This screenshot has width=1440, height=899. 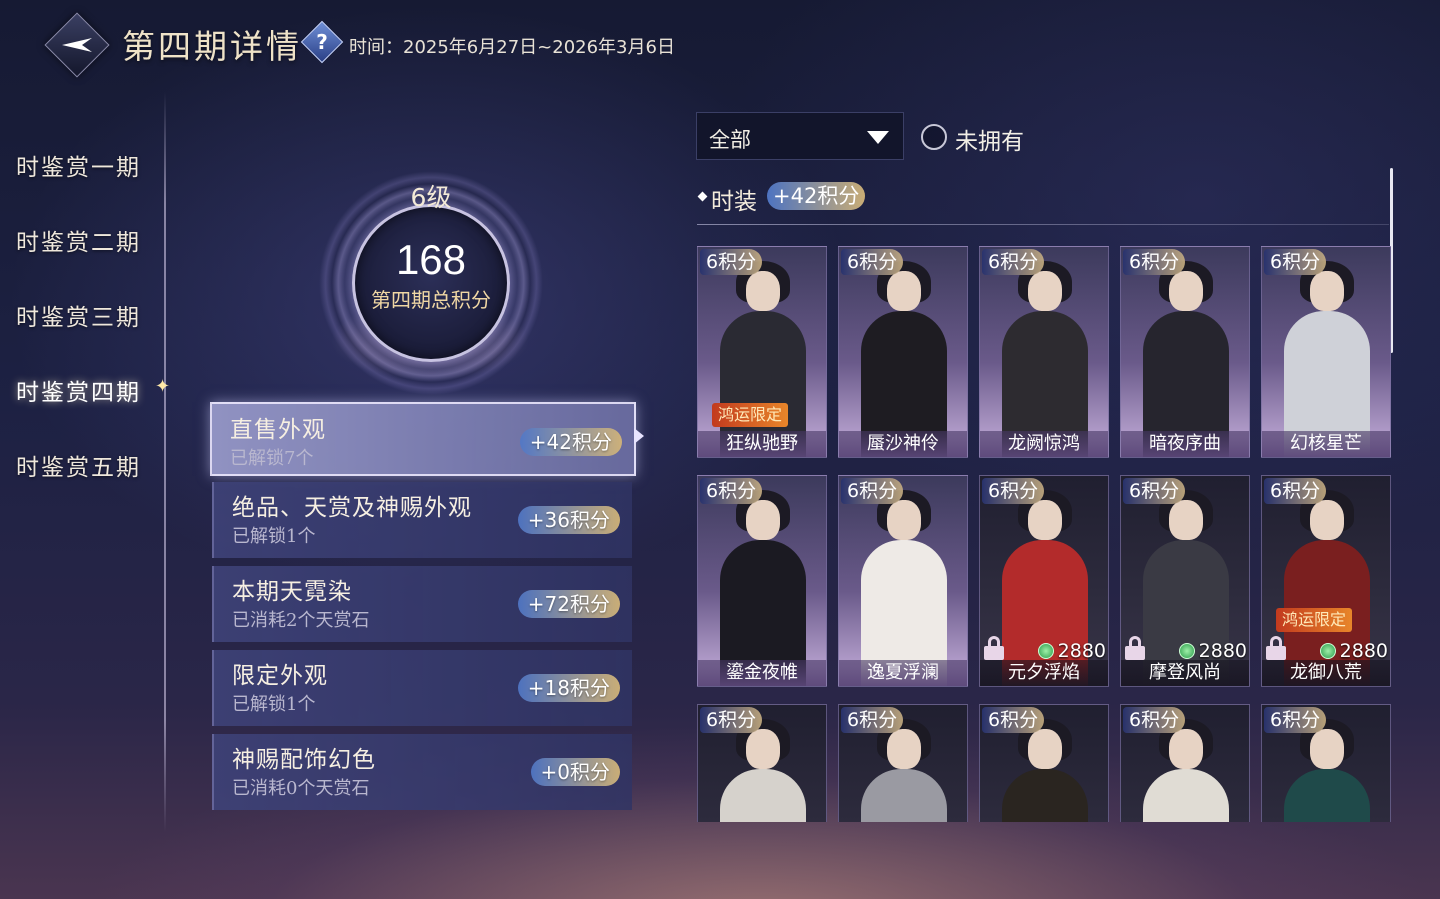 I want to click on category-dye: 本期天霓染 已消耗2个天赏石 +72积分, so click(x=422, y=604).